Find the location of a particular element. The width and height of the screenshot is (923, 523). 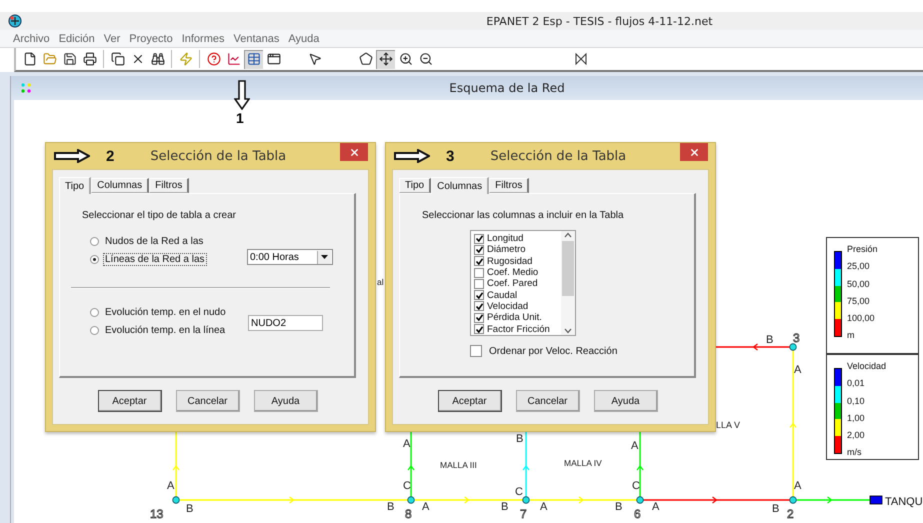

node-label: 6 is located at coordinates (637, 514).